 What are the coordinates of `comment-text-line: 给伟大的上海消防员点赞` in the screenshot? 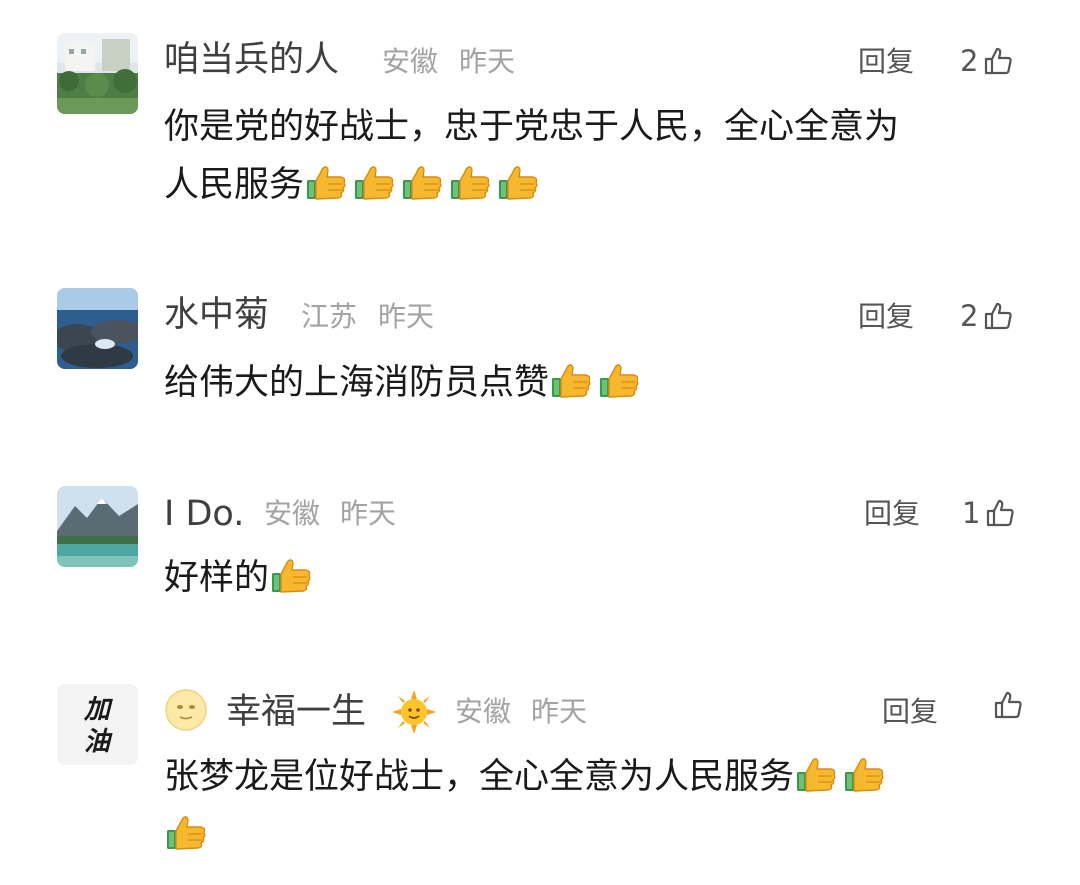 It's located at (404, 383).